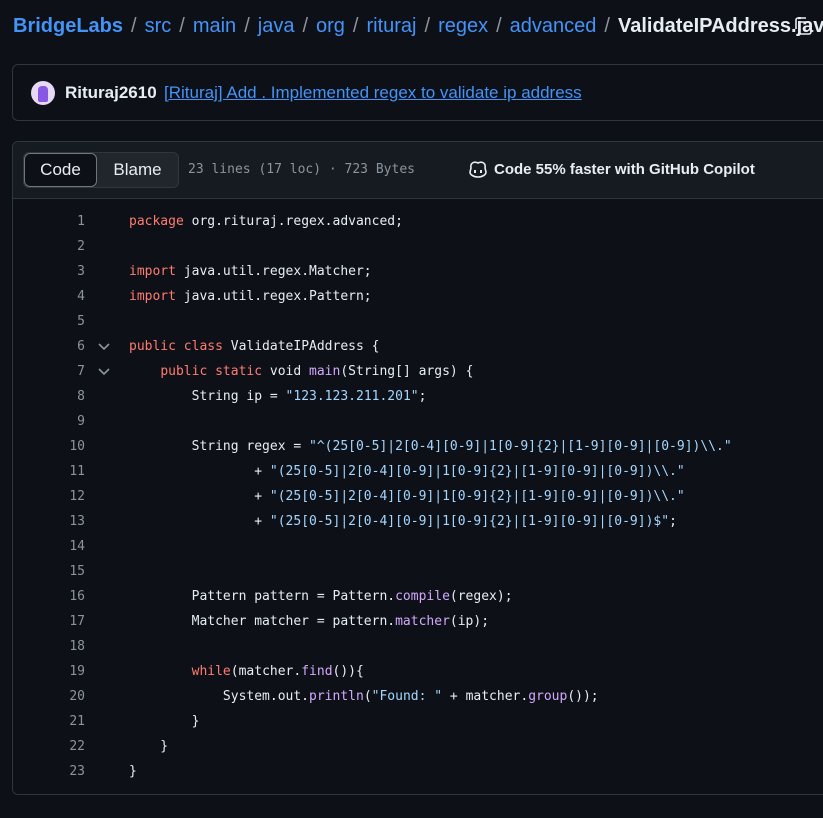 The width and height of the screenshot is (823, 818). I want to click on code-text: package org.rituraj.regex.advanced;, so click(266, 221).